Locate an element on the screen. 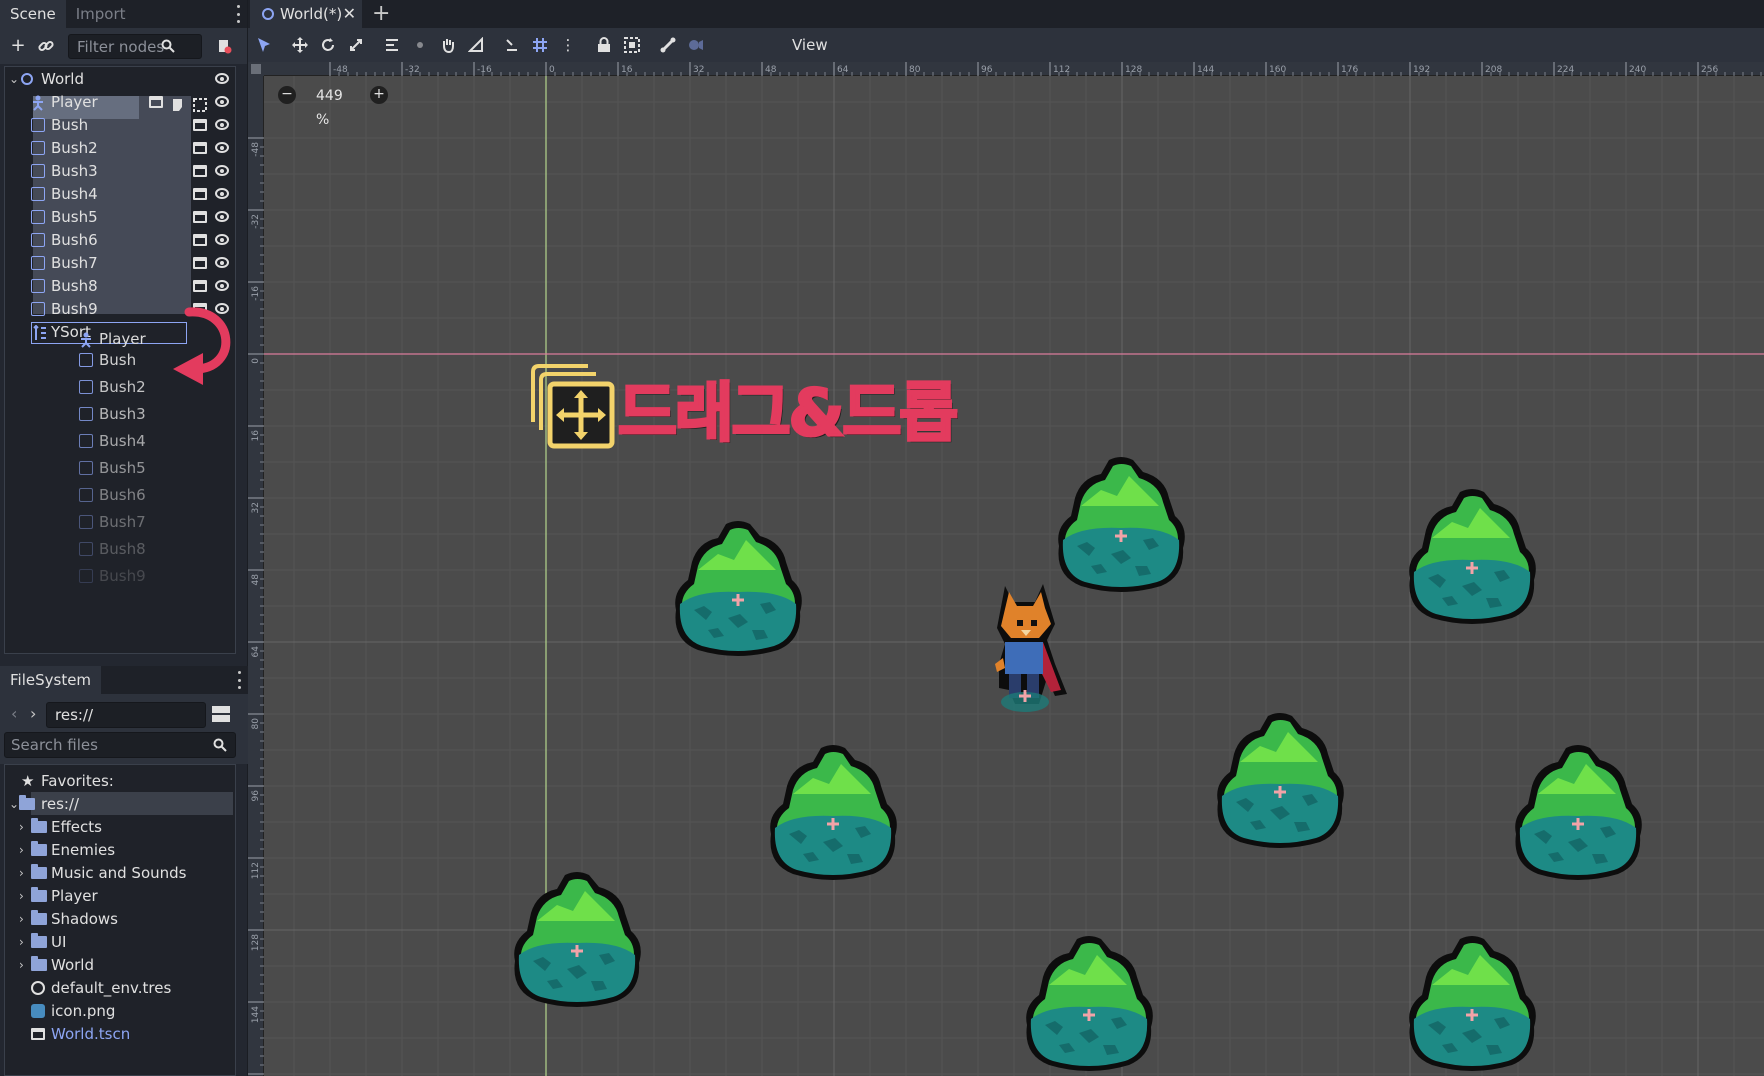 The image size is (1764, 1076). close-icon: ✕ is located at coordinates (349, 14).